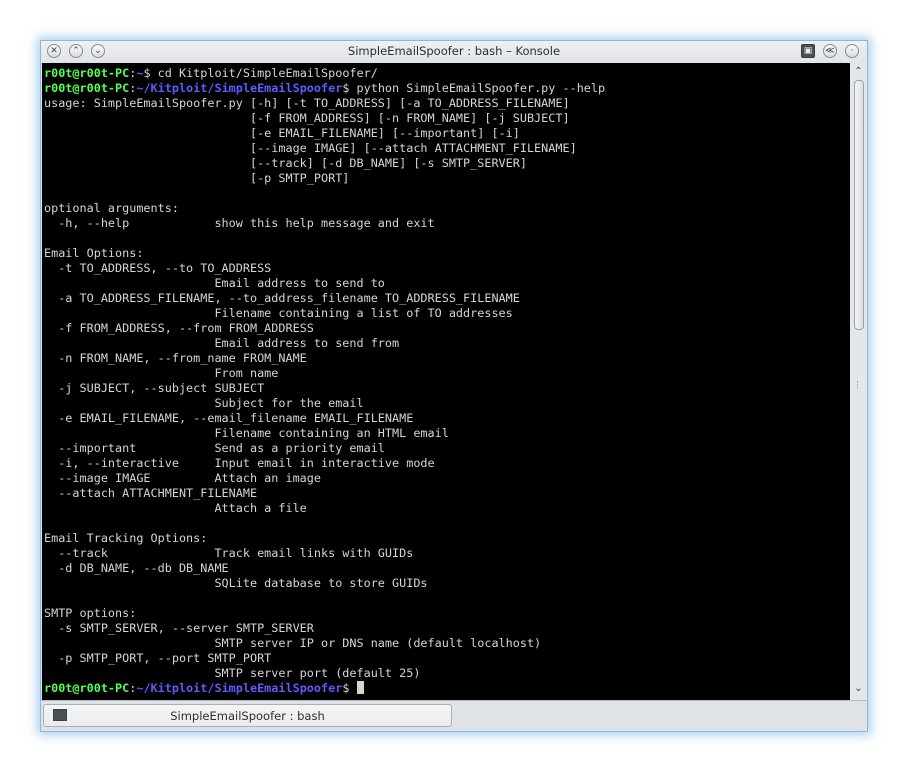  What do you see at coordinates (360, 687) in the screenshot?
I see `text-cursor` at bounding box center [360, 687].